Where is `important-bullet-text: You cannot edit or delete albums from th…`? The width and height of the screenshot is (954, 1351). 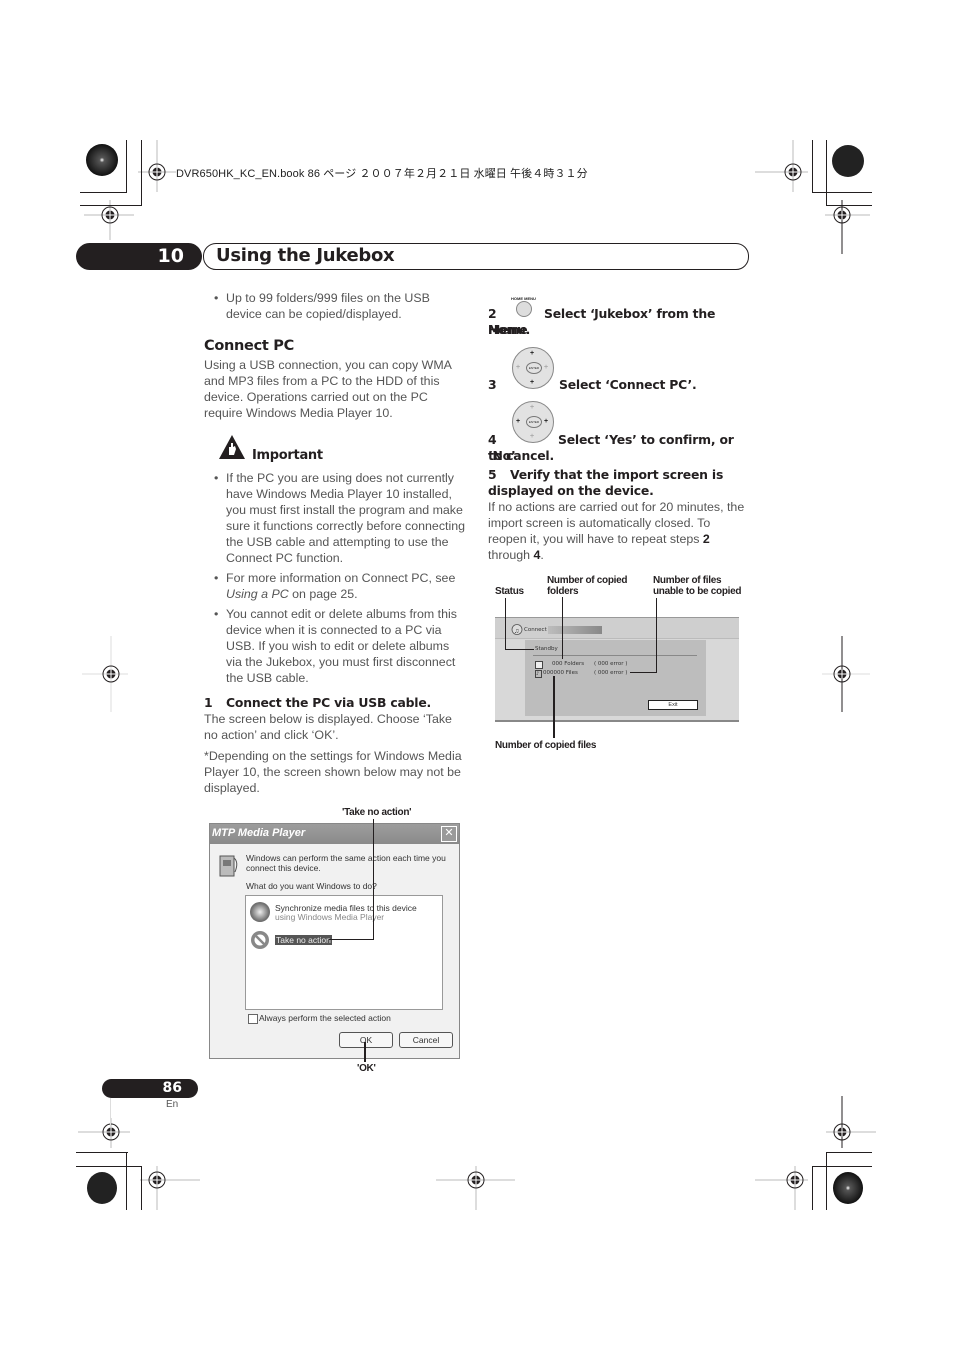 important-bullet-text: You cannot edit or delete albums from th… is located at coordinates (341, 646).